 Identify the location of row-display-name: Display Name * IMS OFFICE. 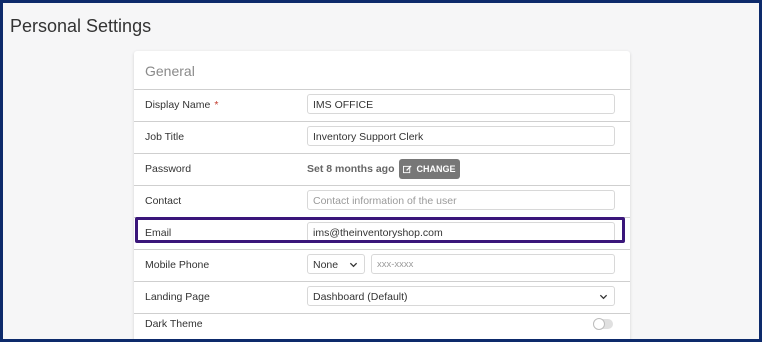
(382, 106).